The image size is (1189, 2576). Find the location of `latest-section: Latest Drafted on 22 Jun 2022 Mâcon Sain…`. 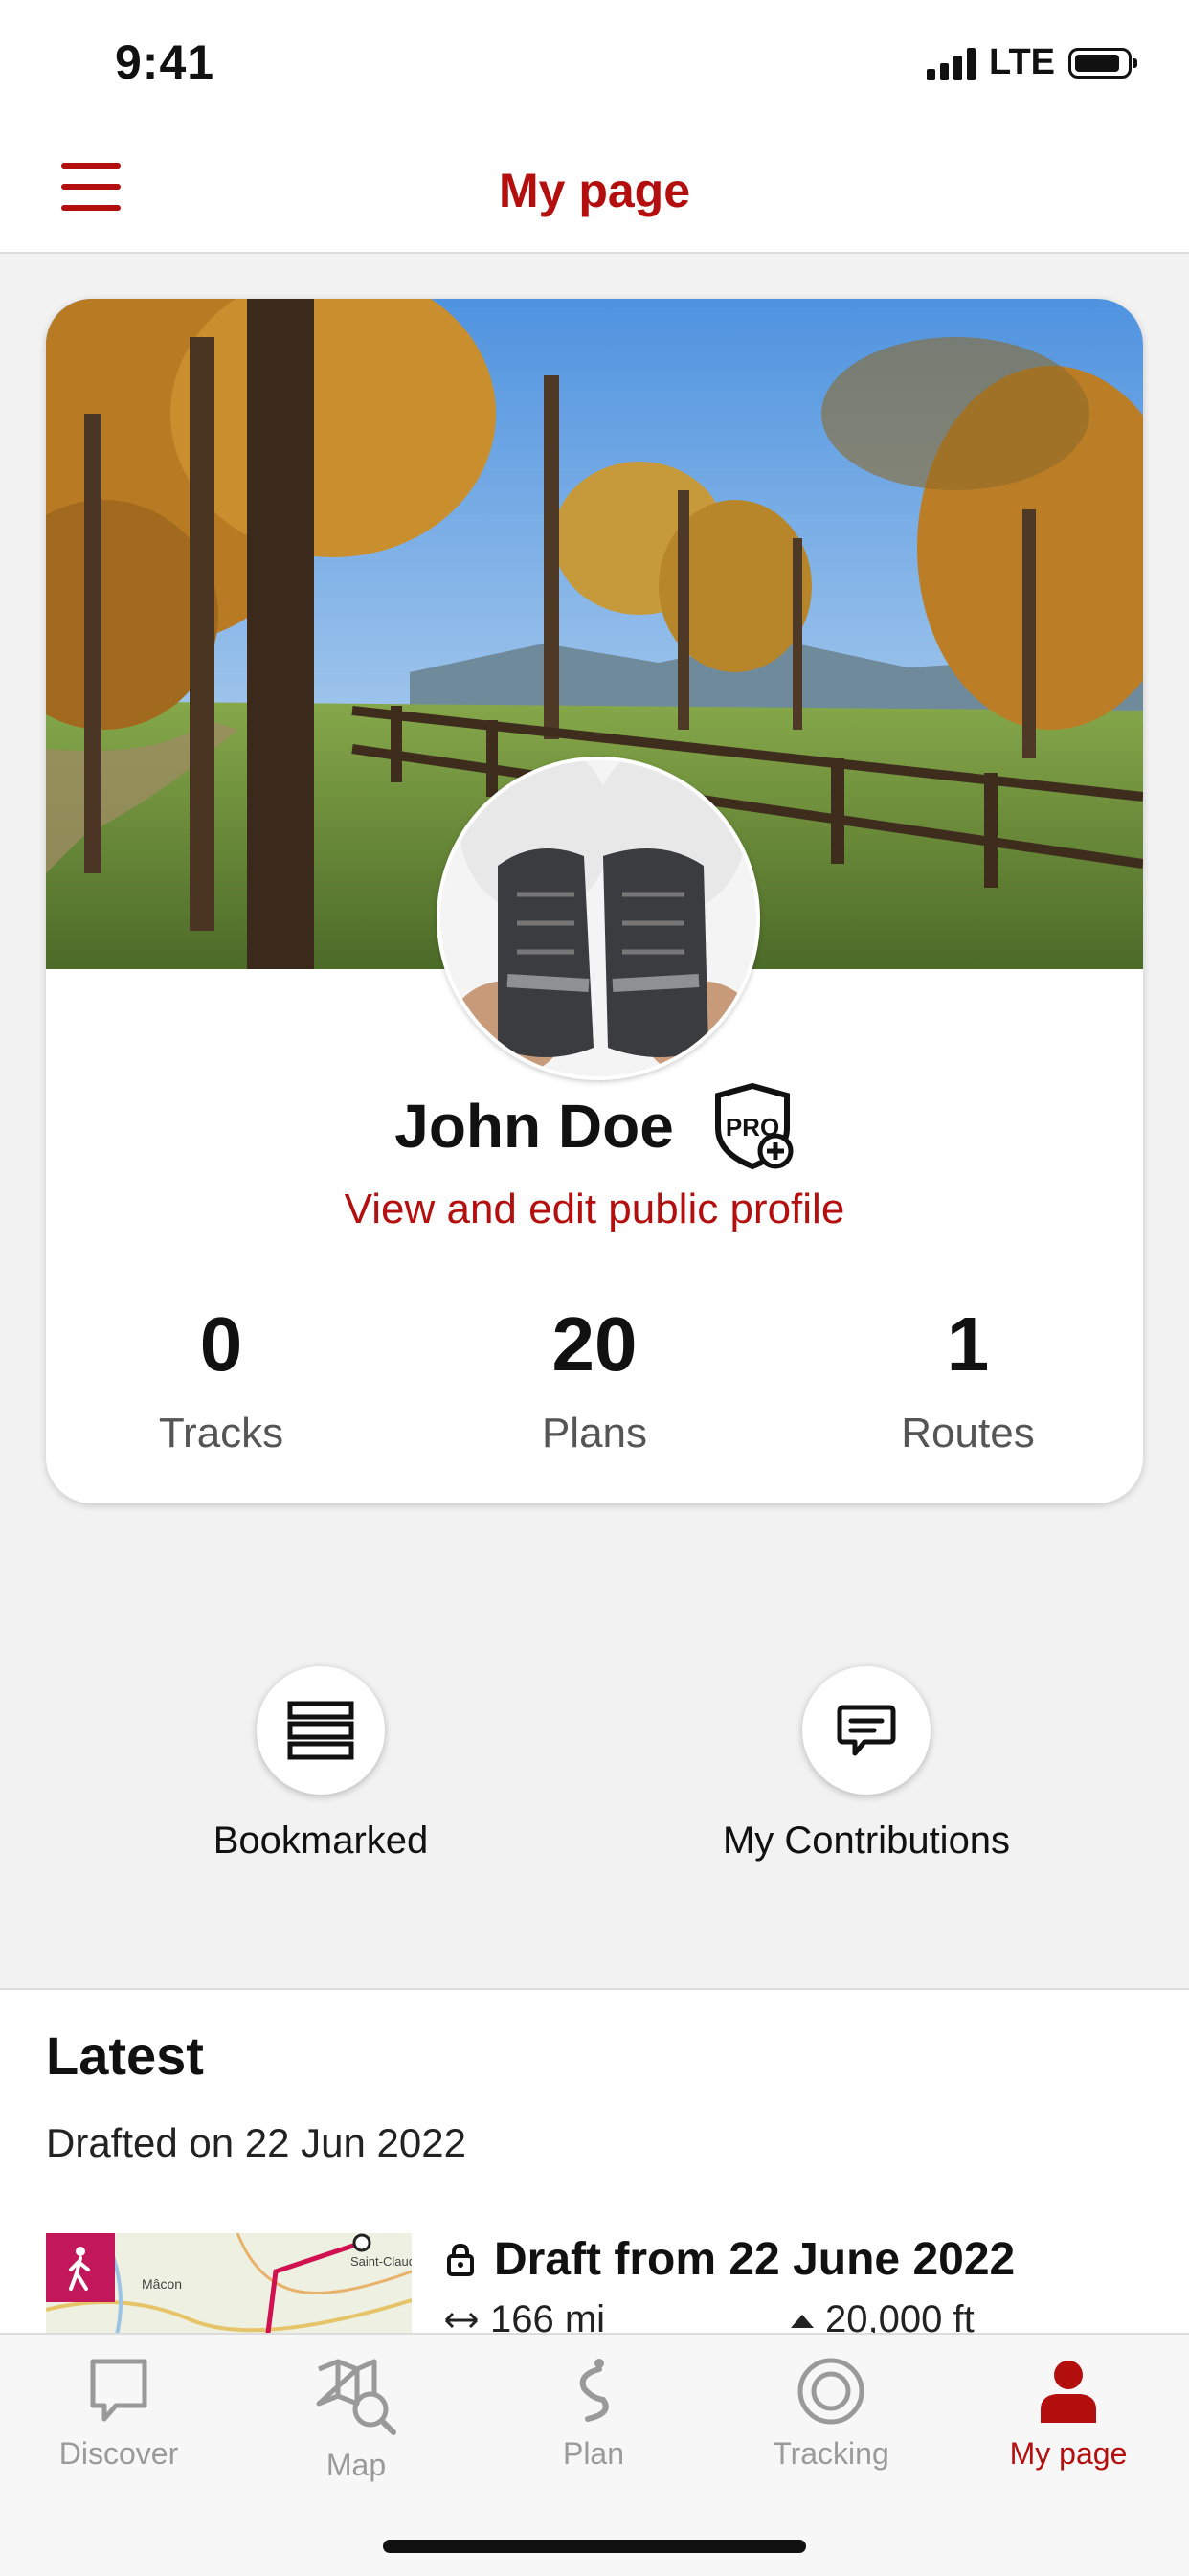

latest-section: Latest Drafted on 22 Jun 2022 Mâcon Sain… is located at coordinates (594, 2168).